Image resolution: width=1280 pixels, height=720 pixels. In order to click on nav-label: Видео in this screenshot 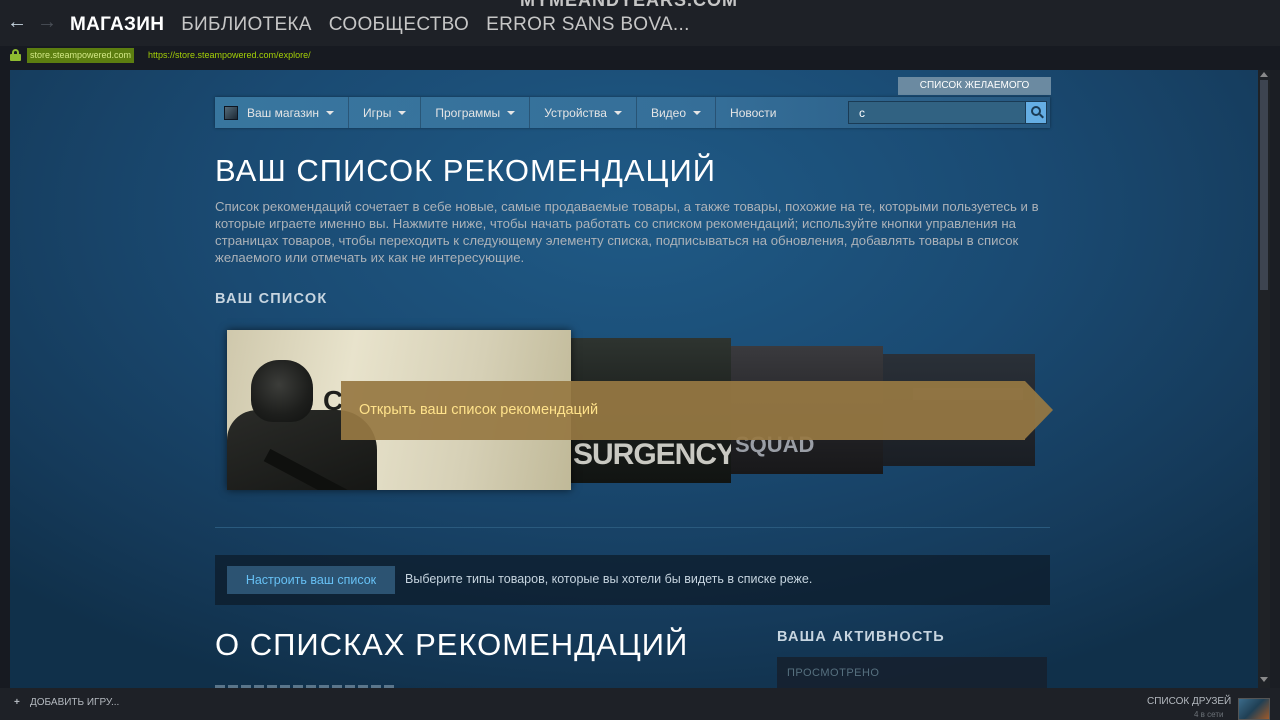, I will do `click(668, 112)`.